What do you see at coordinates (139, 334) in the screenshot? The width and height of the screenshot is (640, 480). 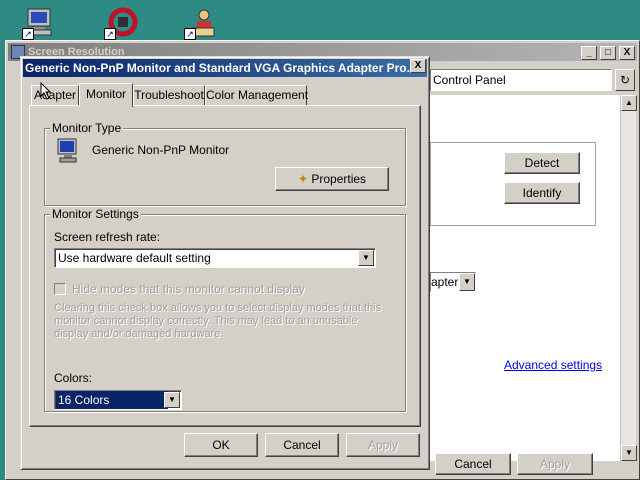 I see `description-line: display and/or damaged hardware.` at bounding box center [139, 334].